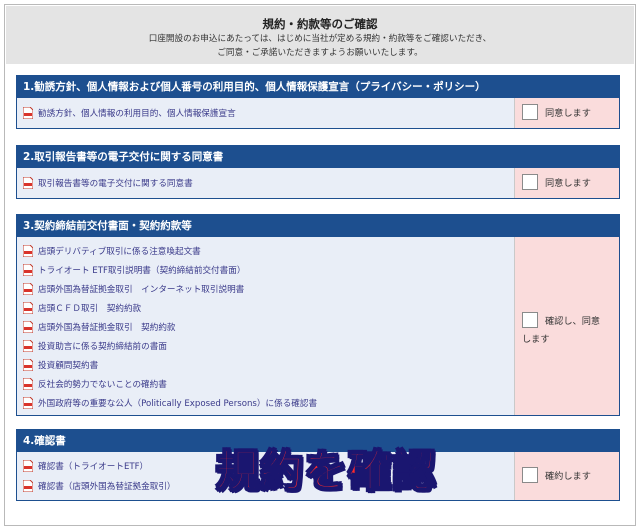  Describe the element at coordinates (102, 347) in the screenshot. I see `document-title: 投資助言に係る契約締結前の書面` at that location.